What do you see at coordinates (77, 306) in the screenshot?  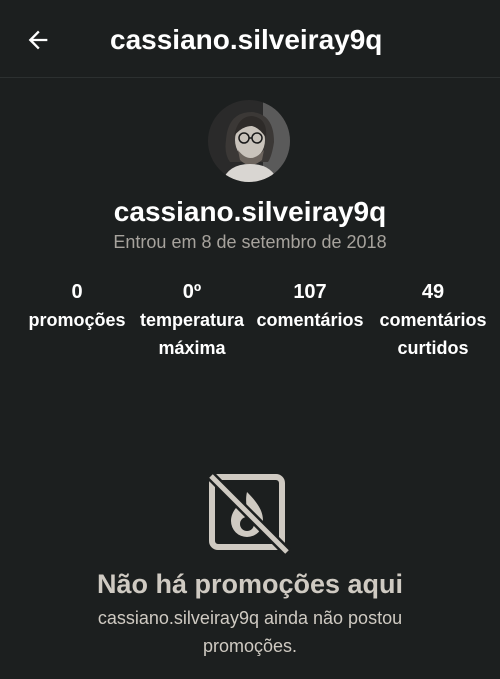 I see `stat-promotions: 0 promoções` at bounding box center [77, 306].